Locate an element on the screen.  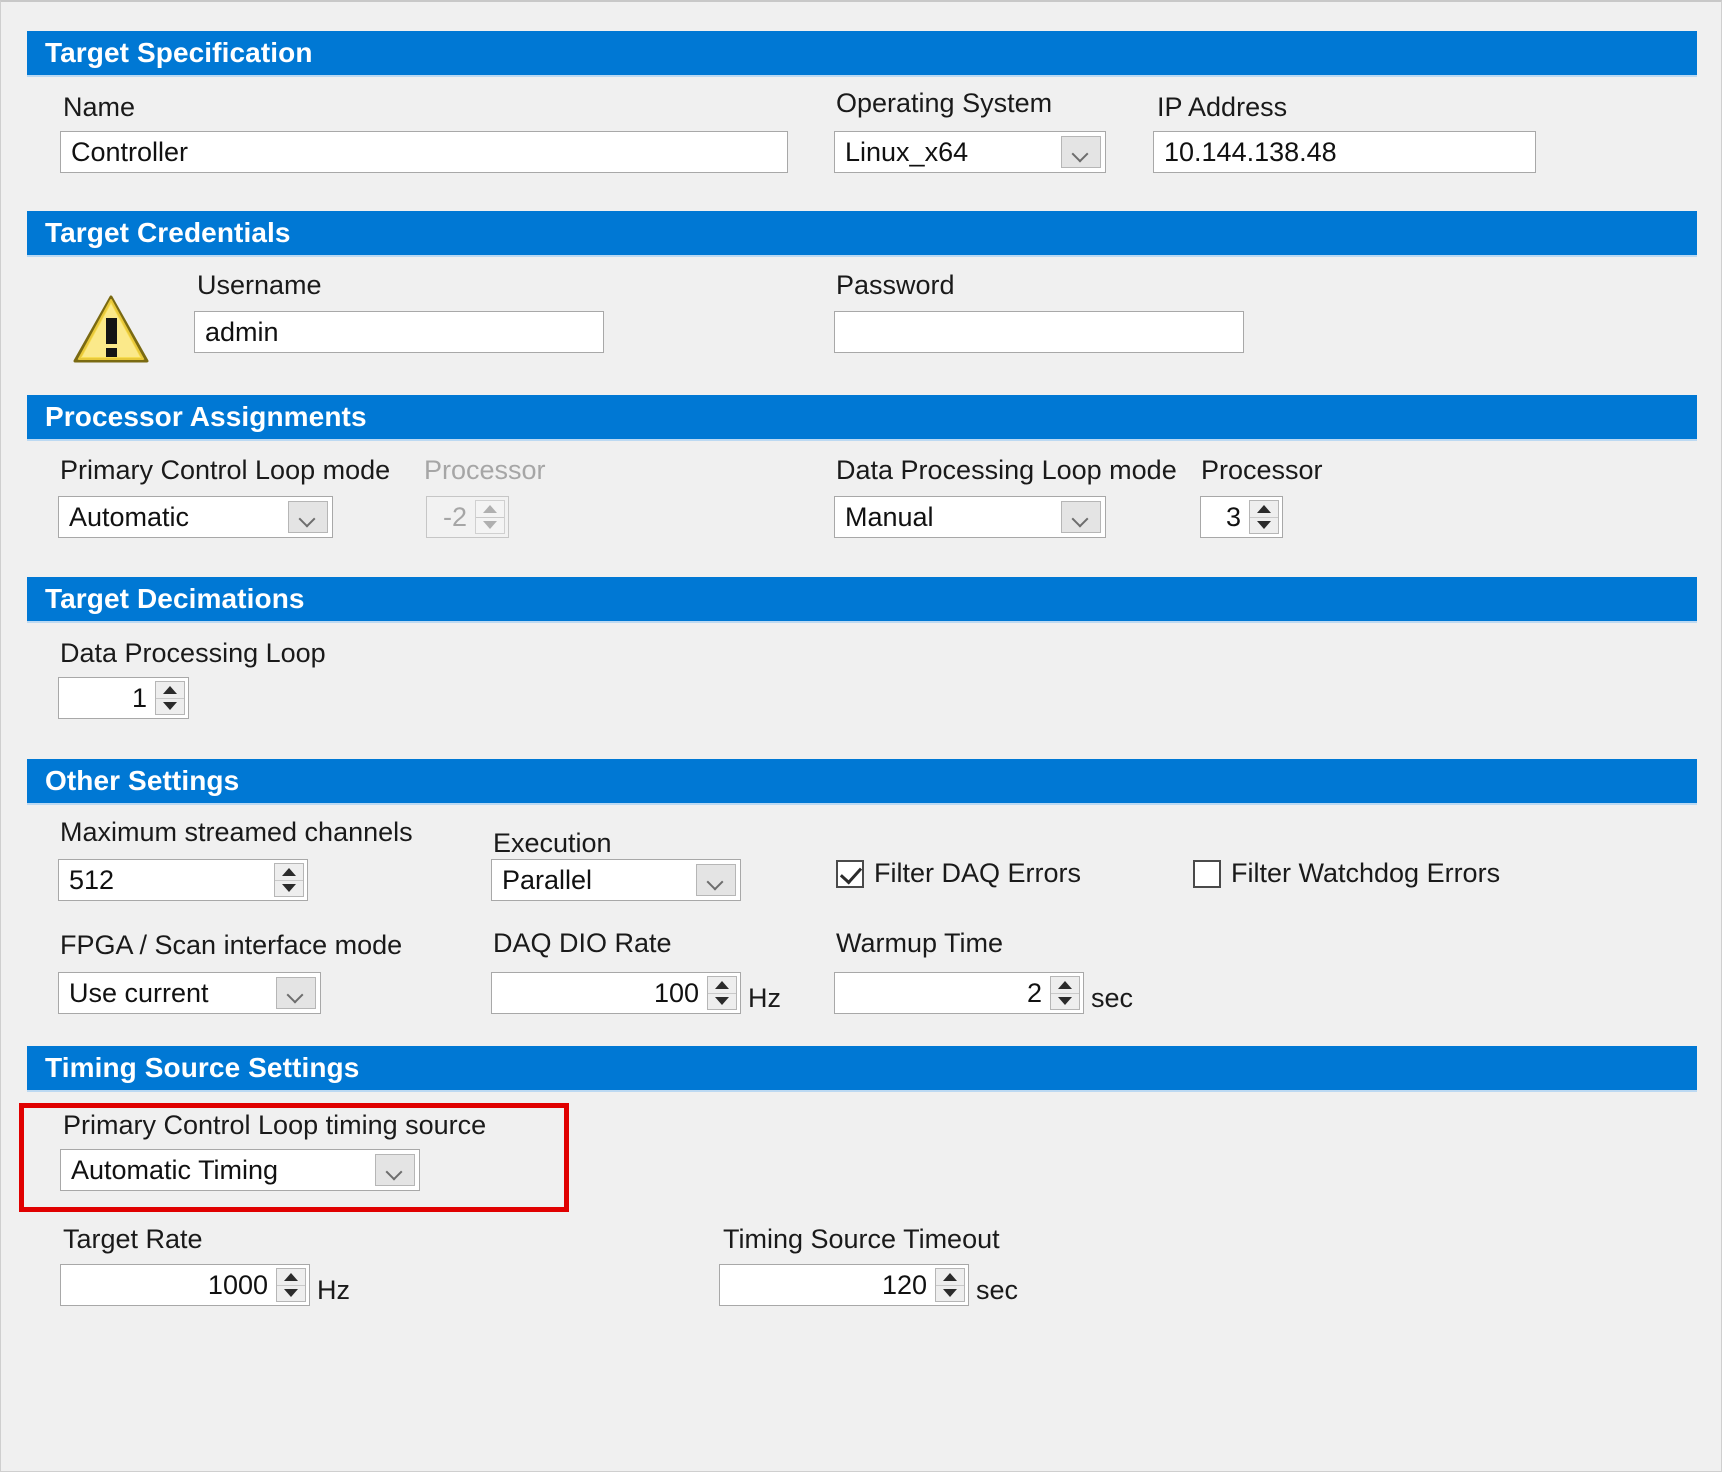
username-value: admin is located at coordinates (242, 331).